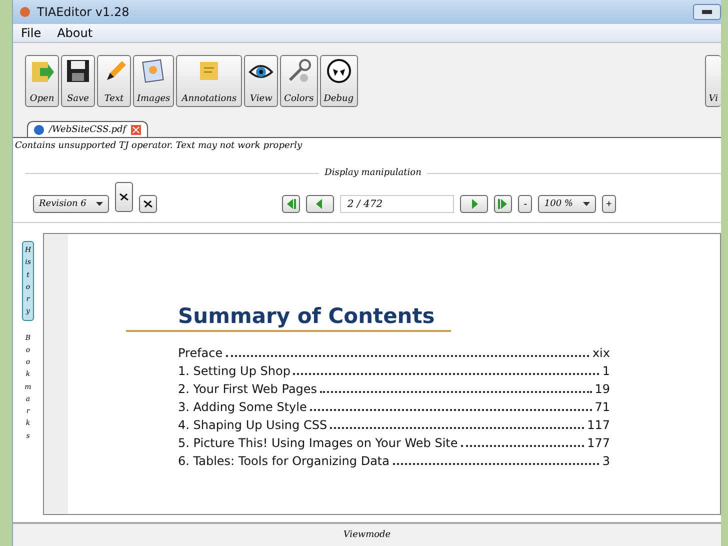  Describe the element at coordinates (234, 371) in the screenshot. I see `entry-title: 1. Setting Up Shop` at that location.